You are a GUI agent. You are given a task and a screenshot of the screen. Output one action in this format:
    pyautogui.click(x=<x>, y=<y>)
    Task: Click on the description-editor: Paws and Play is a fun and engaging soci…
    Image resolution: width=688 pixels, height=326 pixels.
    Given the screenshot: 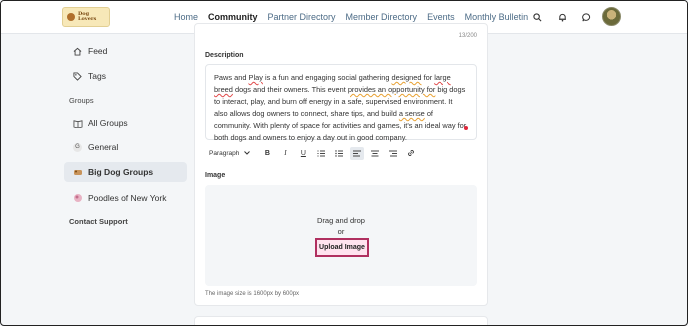 What is the action you would take?
    pyautogui.click(x=341, y=103)
    